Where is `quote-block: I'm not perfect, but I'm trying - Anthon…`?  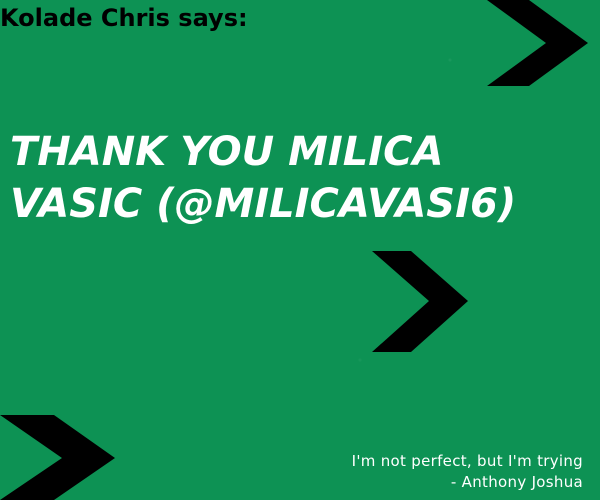
quote-block: I'm not perfect, but I'm trying - Anthon… is located at coordinates (467, 472).